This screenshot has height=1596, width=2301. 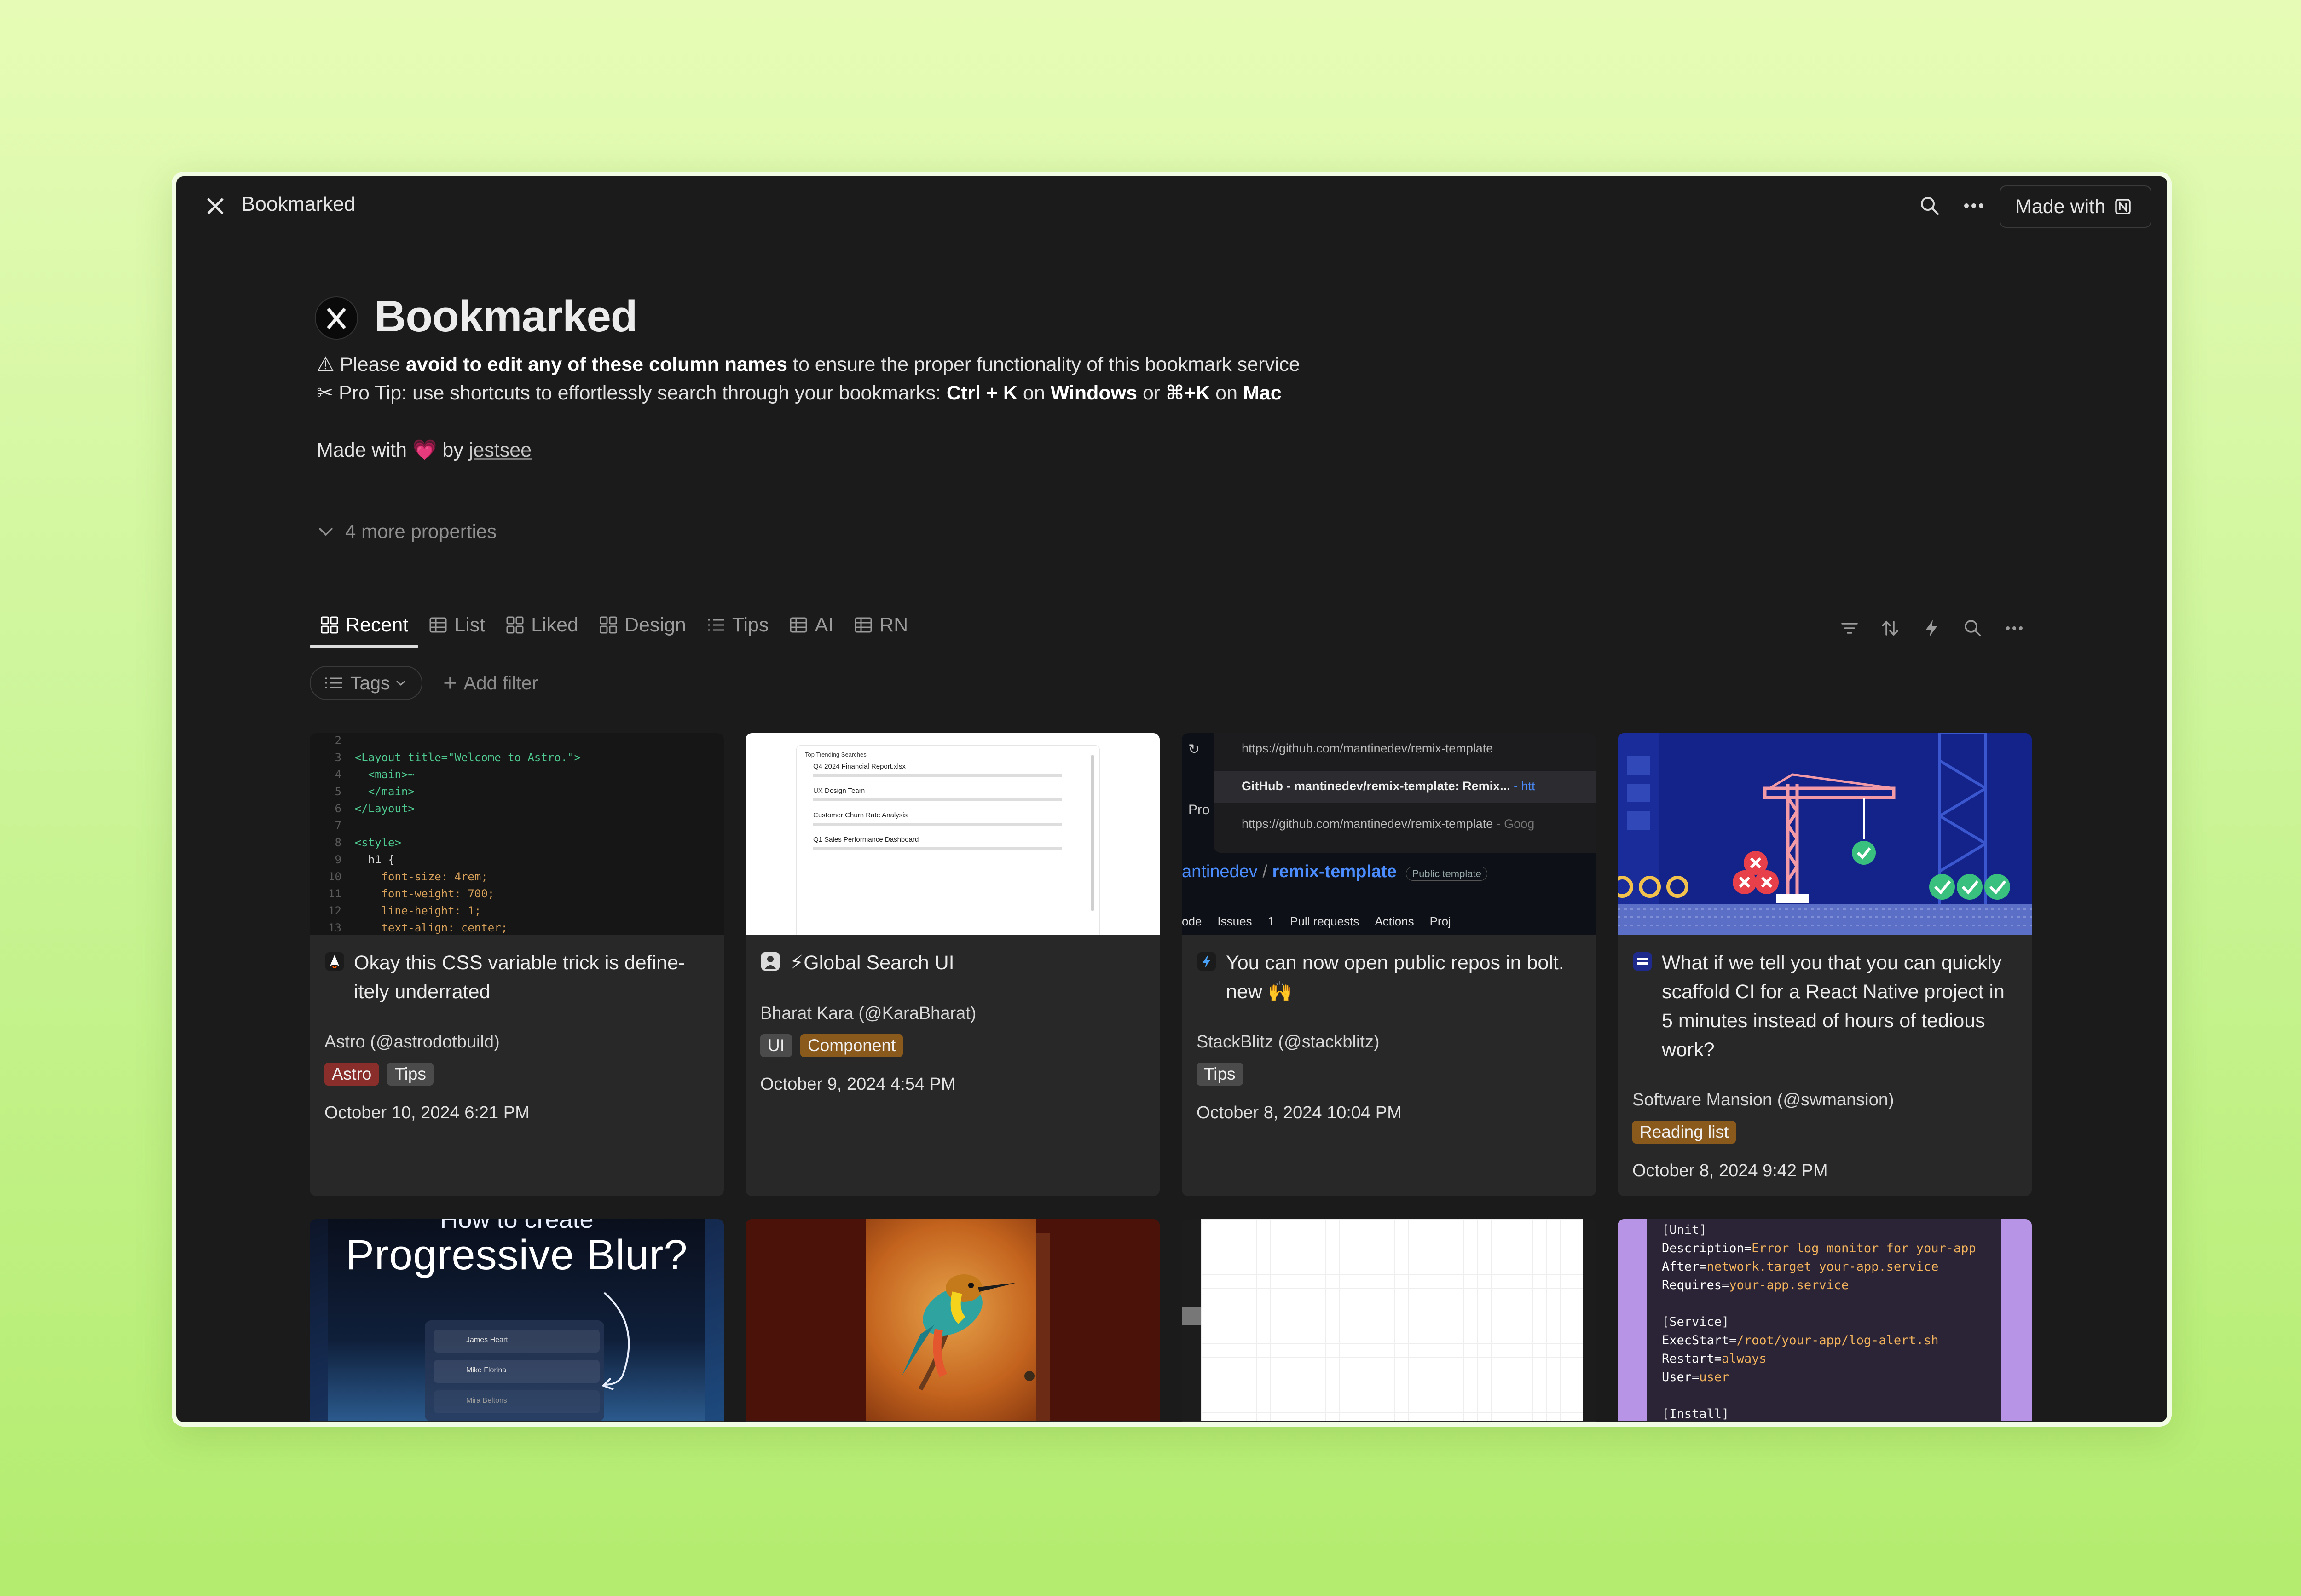 I want to click on more-options-icon, so click(x=1974, y=206).